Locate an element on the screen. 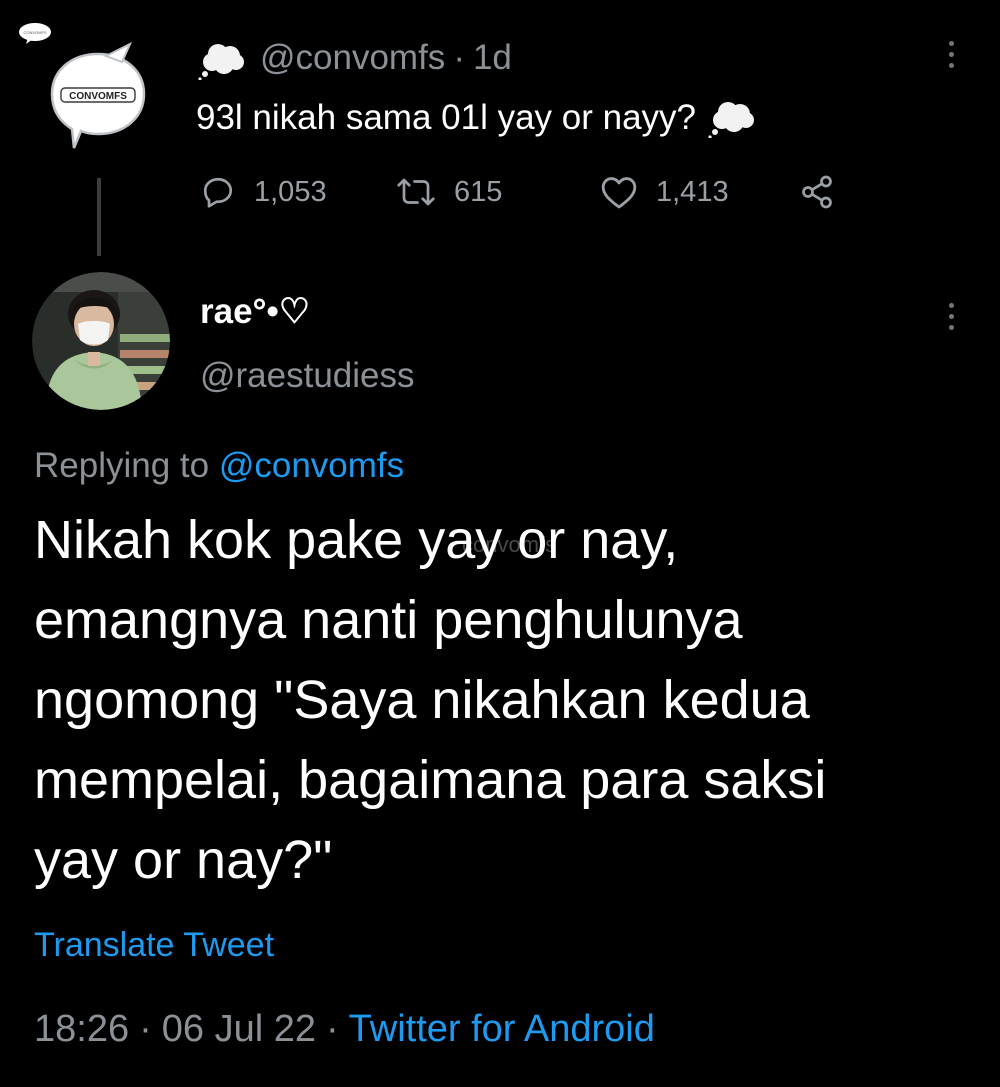 The image size is (1000, 1087). reply-button: 1,053 is located at coordinates (263, 192).